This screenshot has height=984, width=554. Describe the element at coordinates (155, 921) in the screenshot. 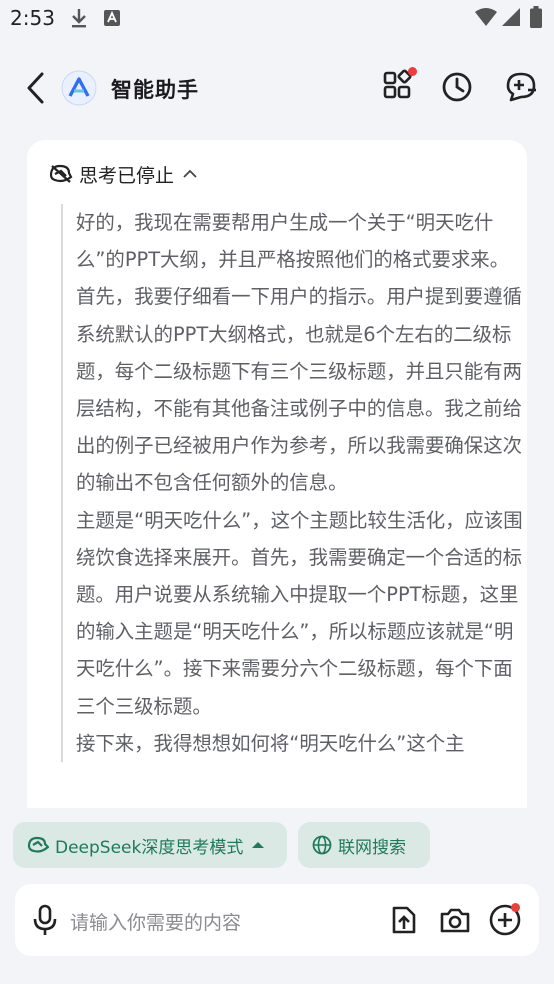

I see `message-input: 请输入你需要的内容` at that location.